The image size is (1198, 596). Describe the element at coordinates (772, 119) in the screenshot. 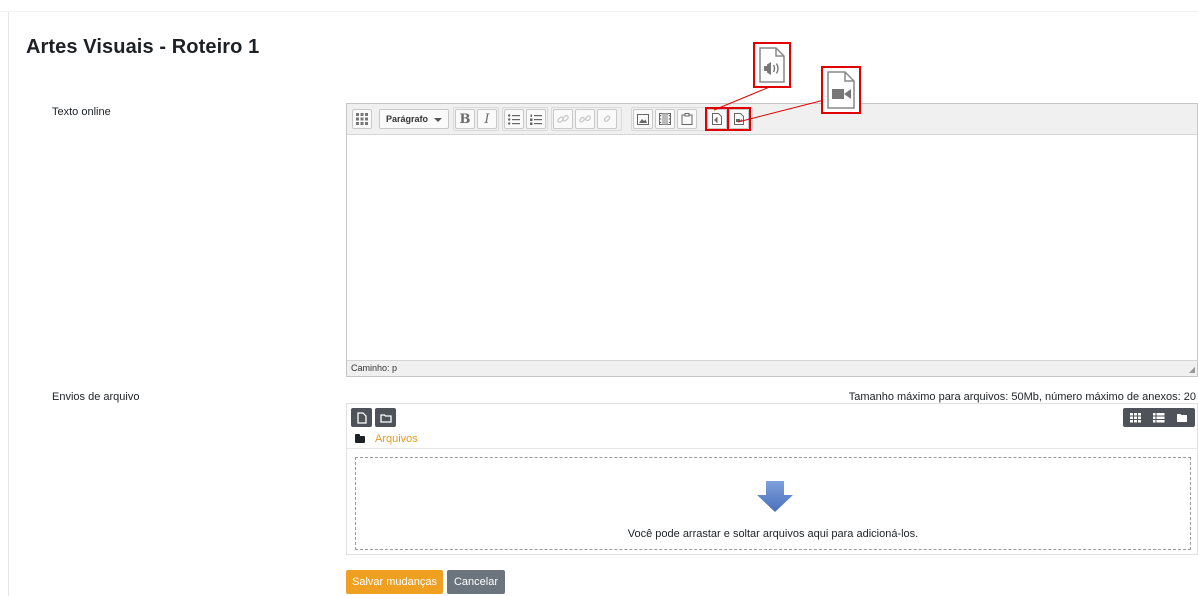

I see `editor-toolbar: Parágrafo B I` at that location.